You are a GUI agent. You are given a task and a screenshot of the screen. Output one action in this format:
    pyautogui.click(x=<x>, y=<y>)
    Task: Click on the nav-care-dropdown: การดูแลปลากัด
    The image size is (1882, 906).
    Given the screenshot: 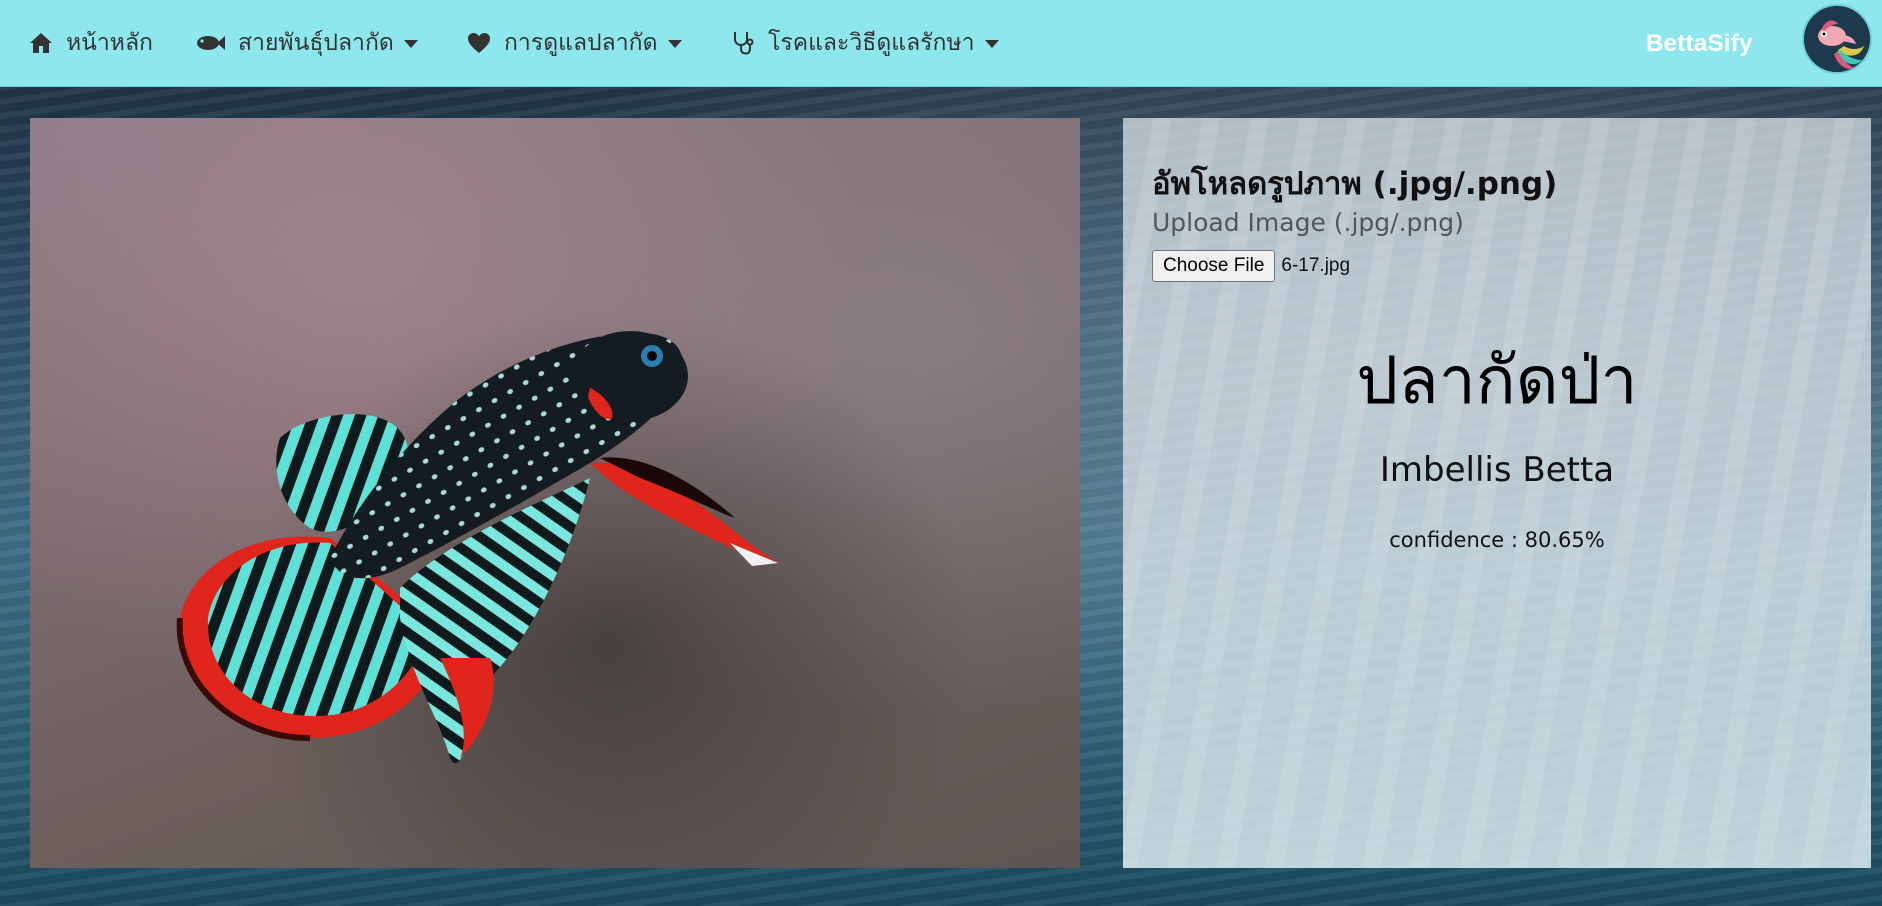 What is the action you would take?
    pyautogui.click(x=574, y=43)
    